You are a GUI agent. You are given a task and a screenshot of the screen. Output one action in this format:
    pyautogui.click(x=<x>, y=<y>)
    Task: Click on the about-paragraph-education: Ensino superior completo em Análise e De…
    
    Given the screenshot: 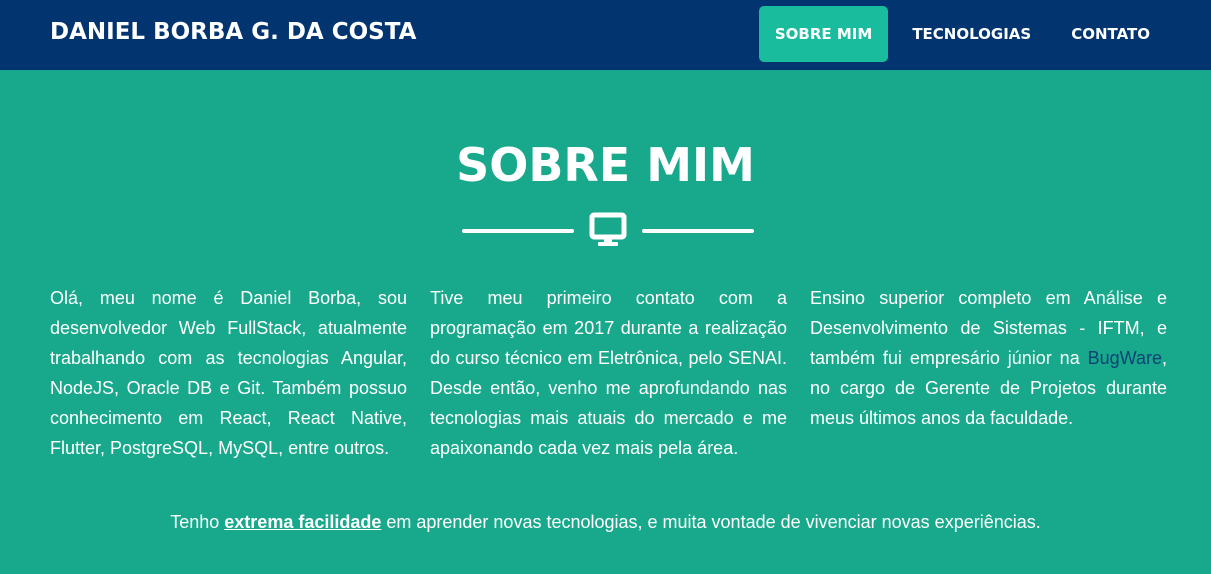 What is the action you would take?
    pyautogui.click(x=988, y=358)
    